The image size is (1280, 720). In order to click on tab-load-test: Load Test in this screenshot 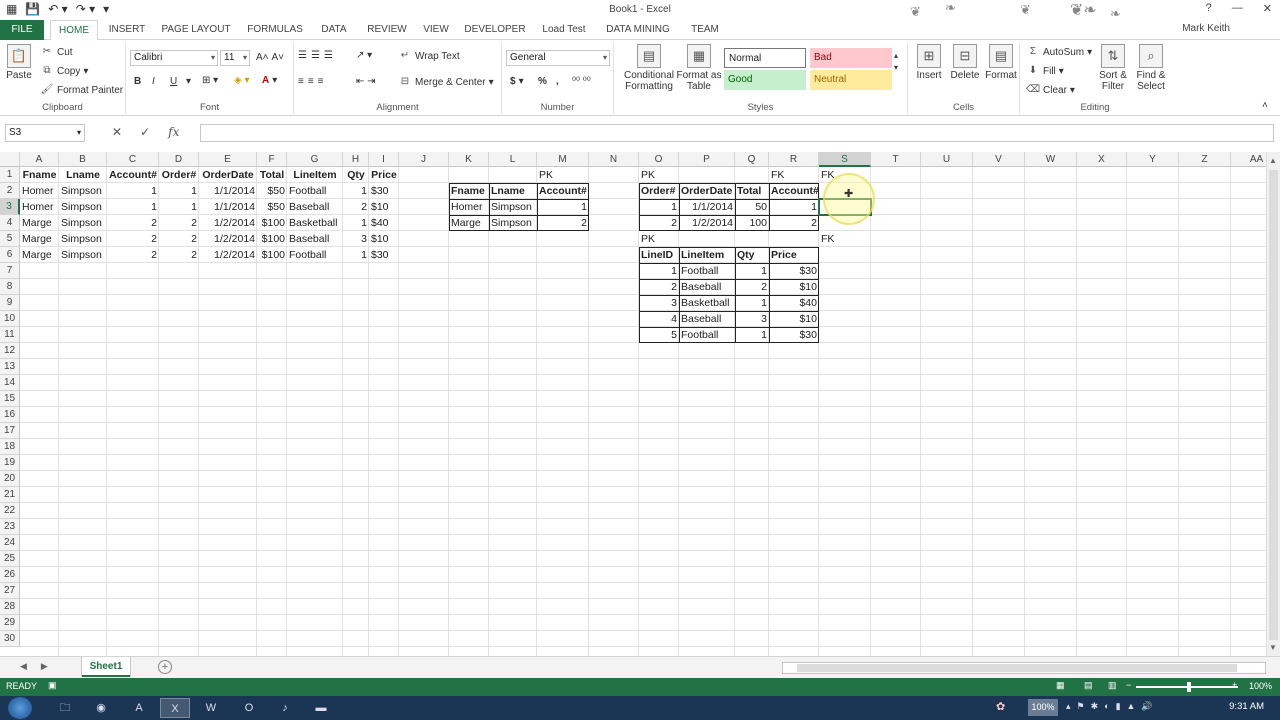, I will do `click(564, 30)`.